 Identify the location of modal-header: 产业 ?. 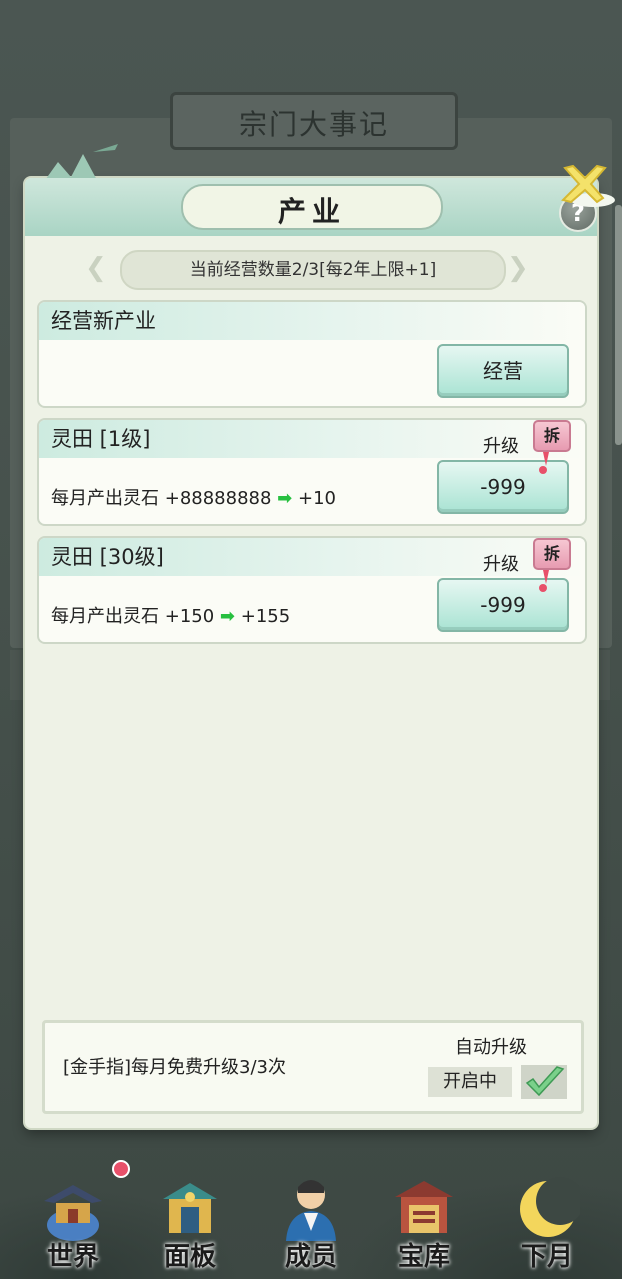
(311, 207).